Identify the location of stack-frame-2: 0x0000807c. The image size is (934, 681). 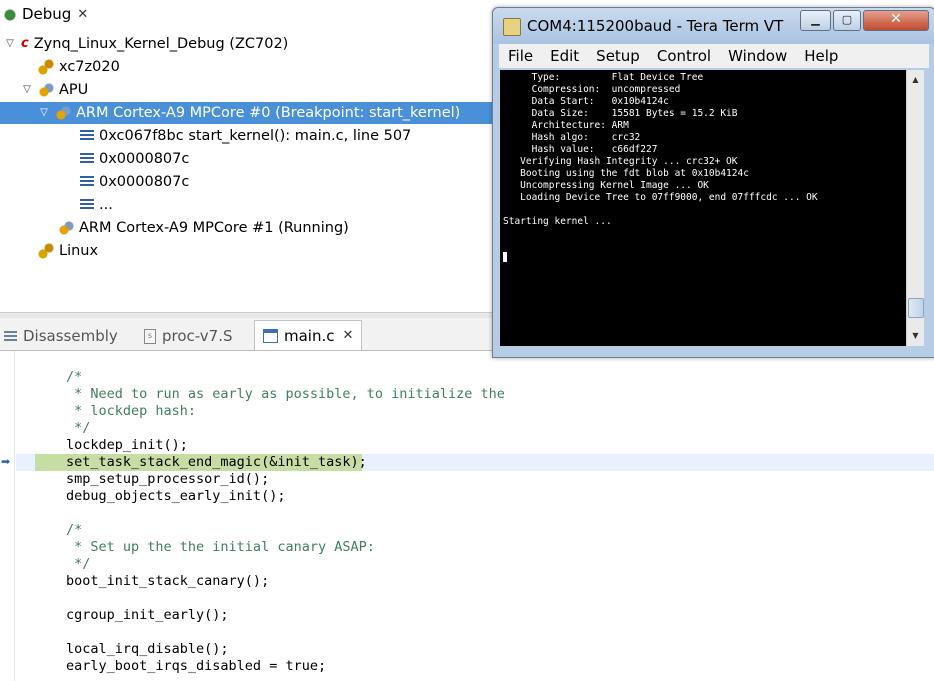
(133, 182).